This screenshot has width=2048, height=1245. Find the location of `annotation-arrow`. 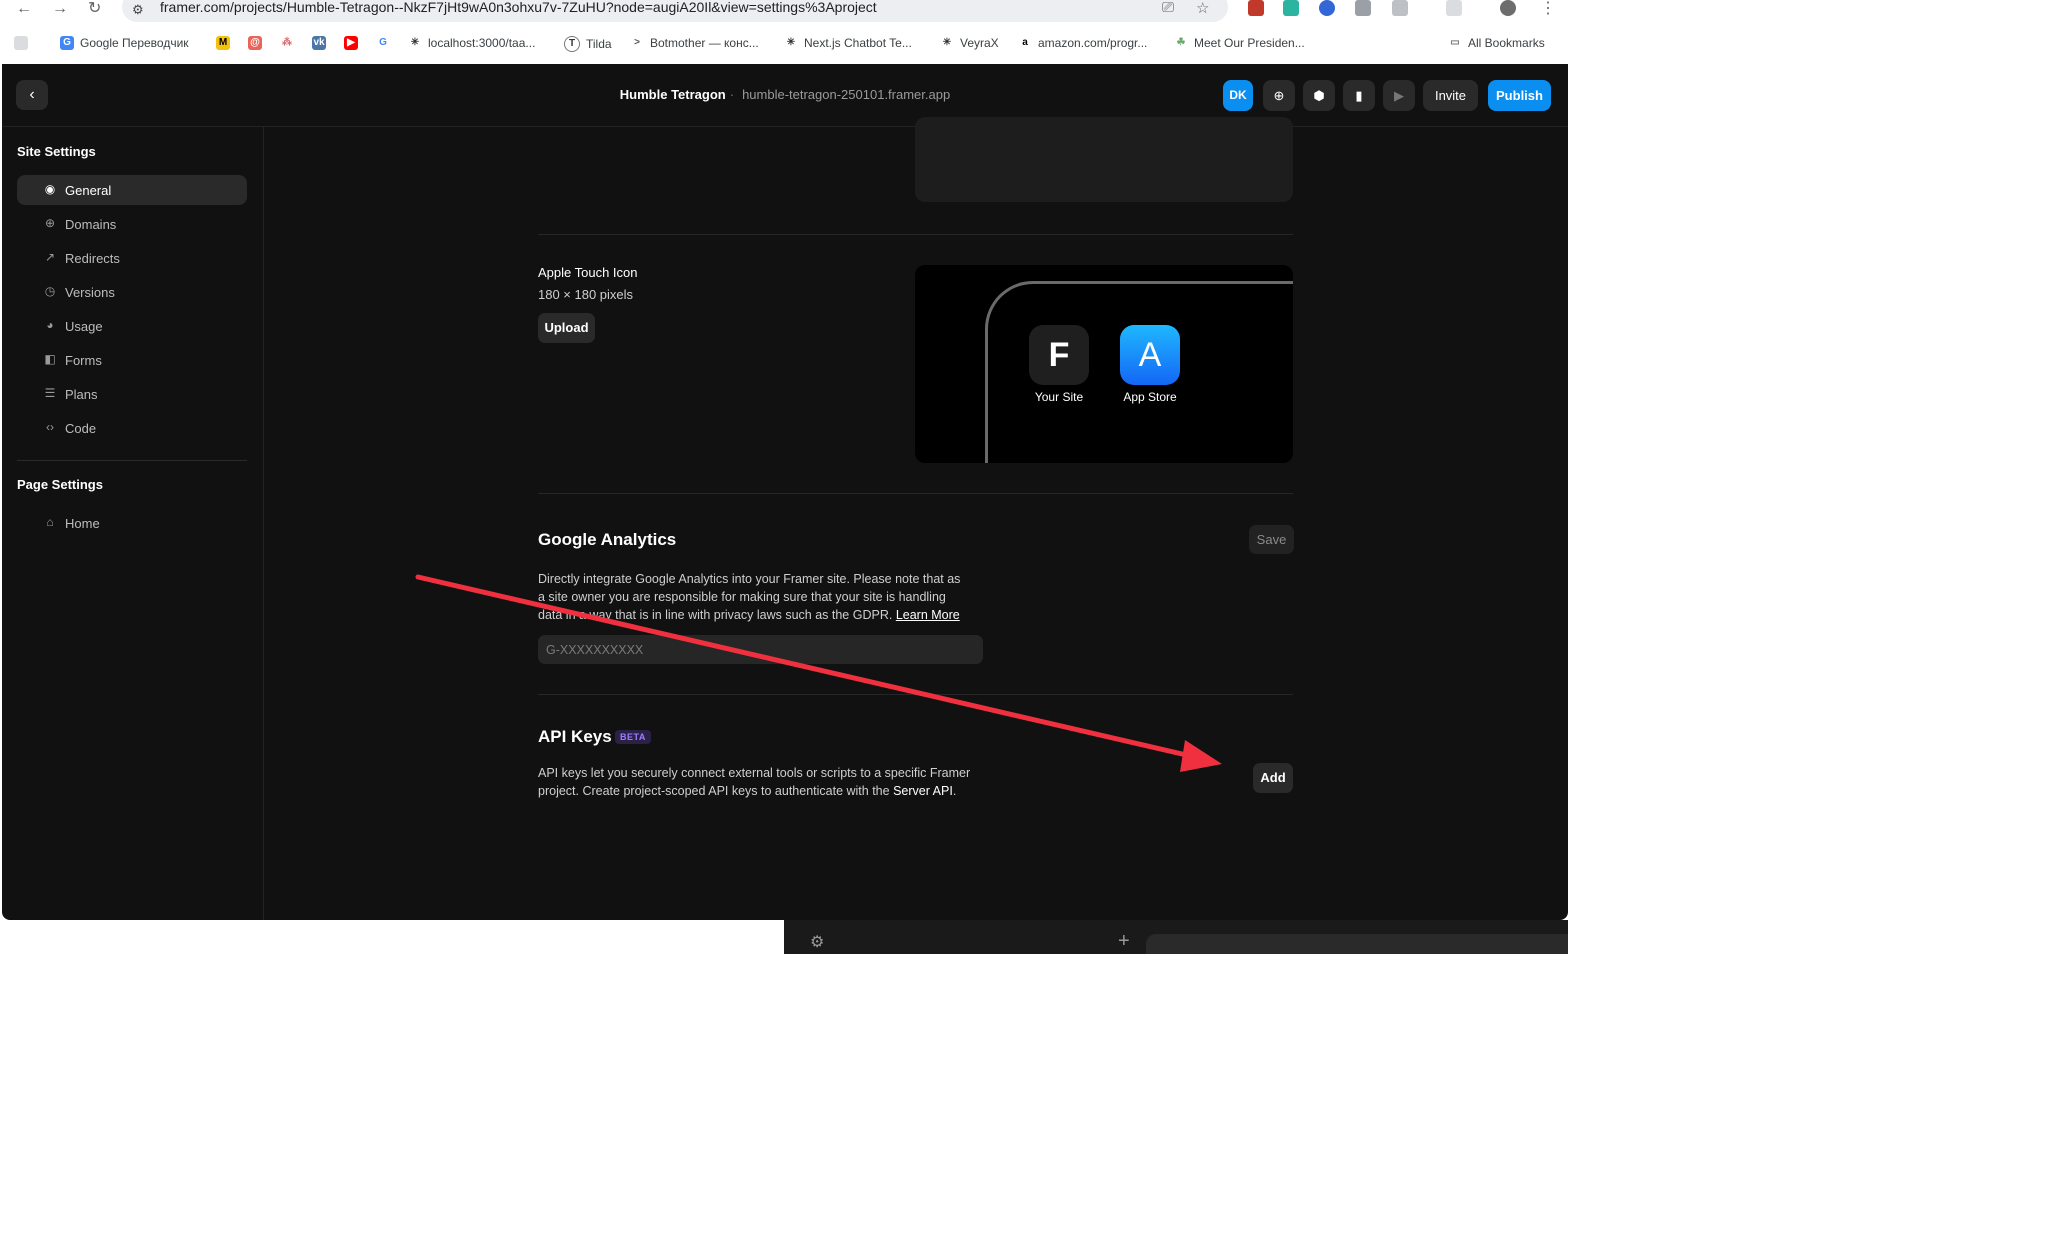

annotation-arrow is located at coordinates (818, 673).